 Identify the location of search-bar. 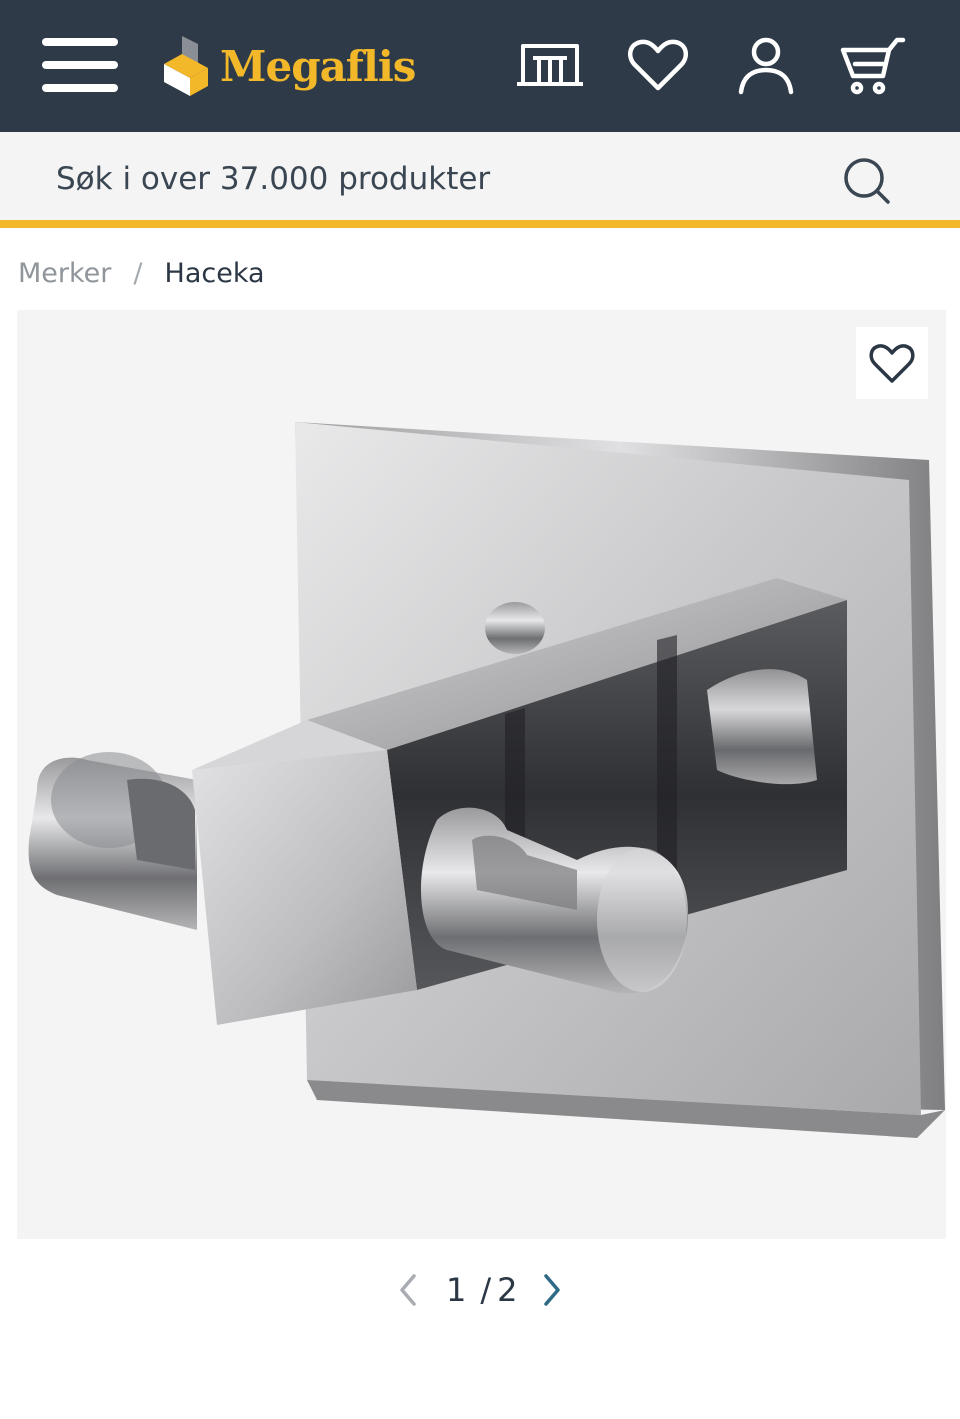
(480, 180).